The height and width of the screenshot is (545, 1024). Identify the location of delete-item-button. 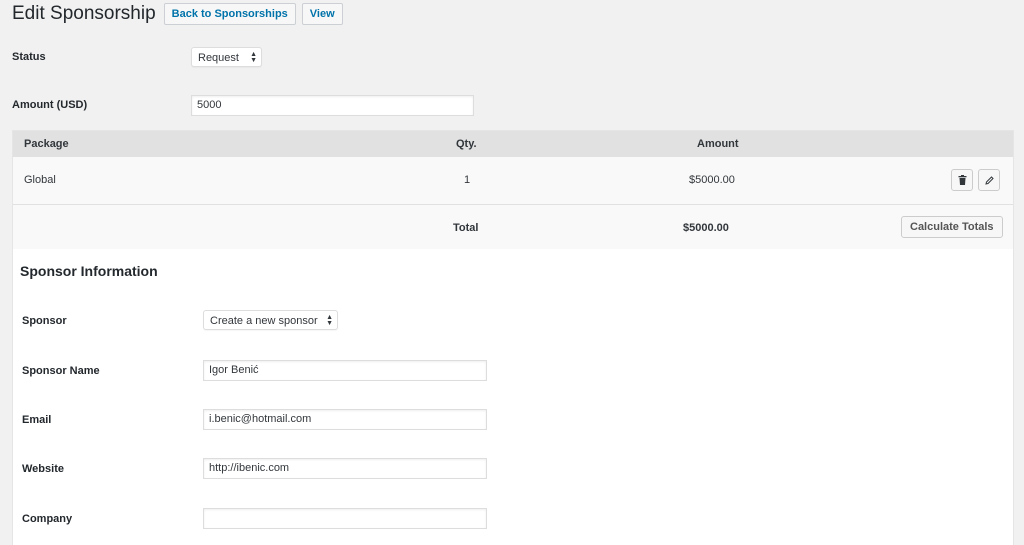
(962, 180).